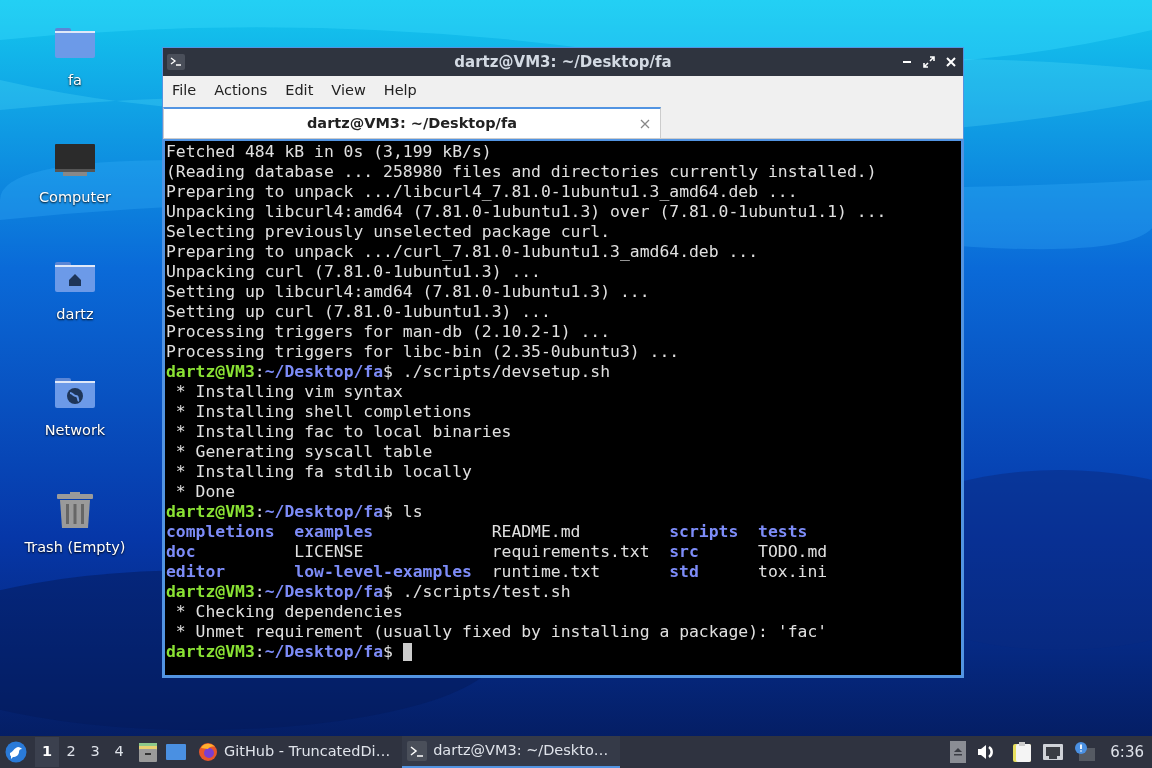  What do you see at coordinates (1127, 752) in the screenshot?
I see `clock: 6:36` at bounding box center [1127, 752].